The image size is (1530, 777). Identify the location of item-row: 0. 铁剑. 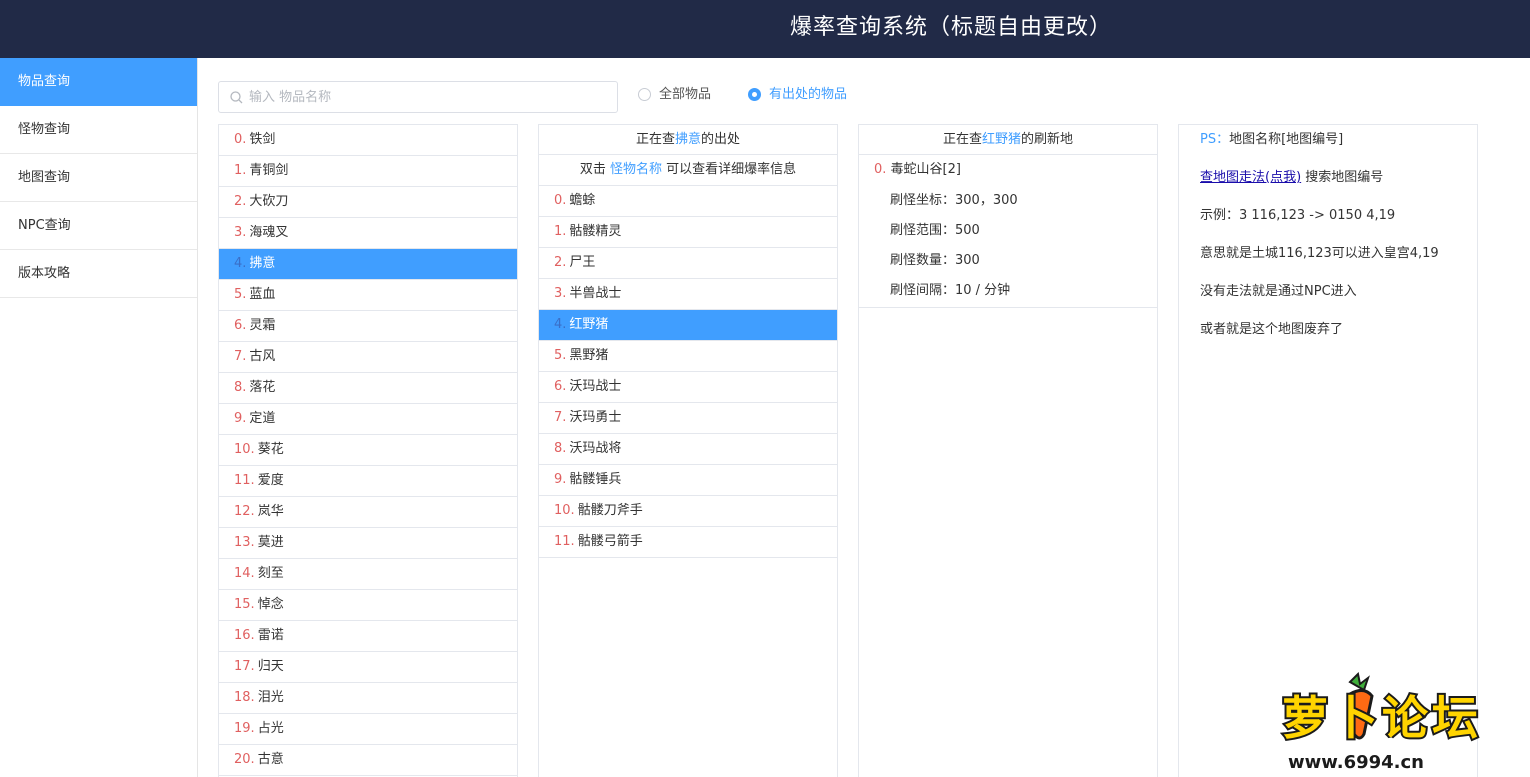
(368, 140).